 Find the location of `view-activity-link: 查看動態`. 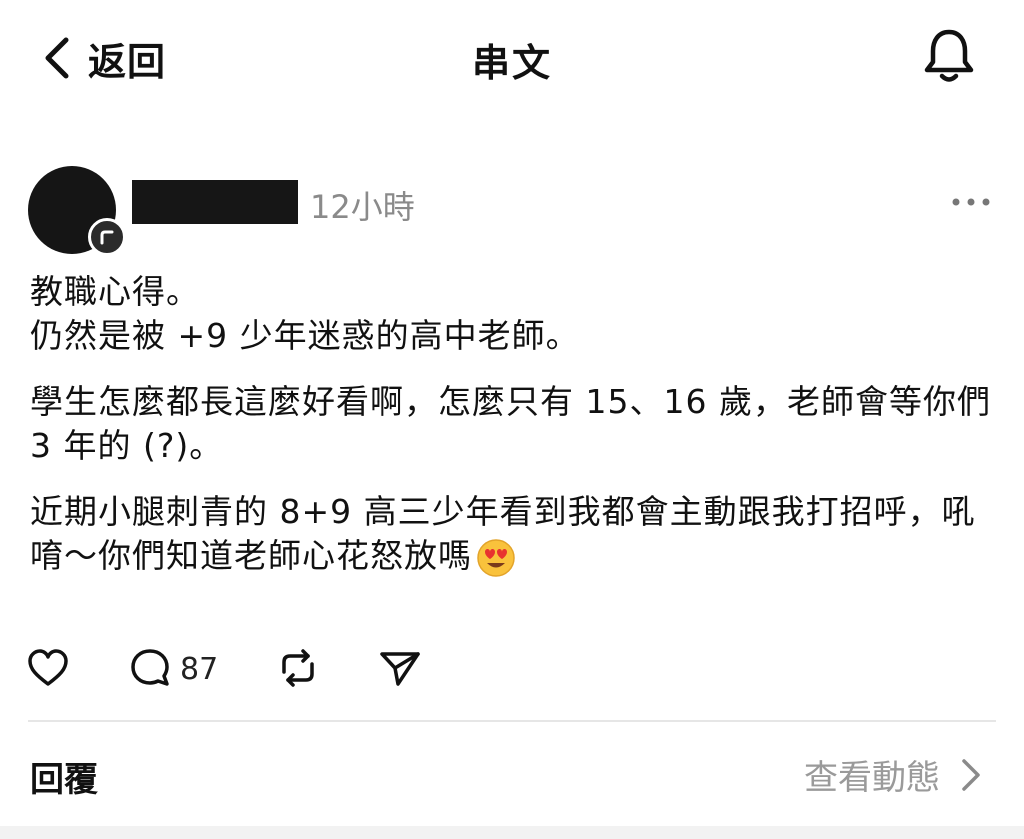

view-activity-link: 查看動態 is located at coordinates (894, 774).